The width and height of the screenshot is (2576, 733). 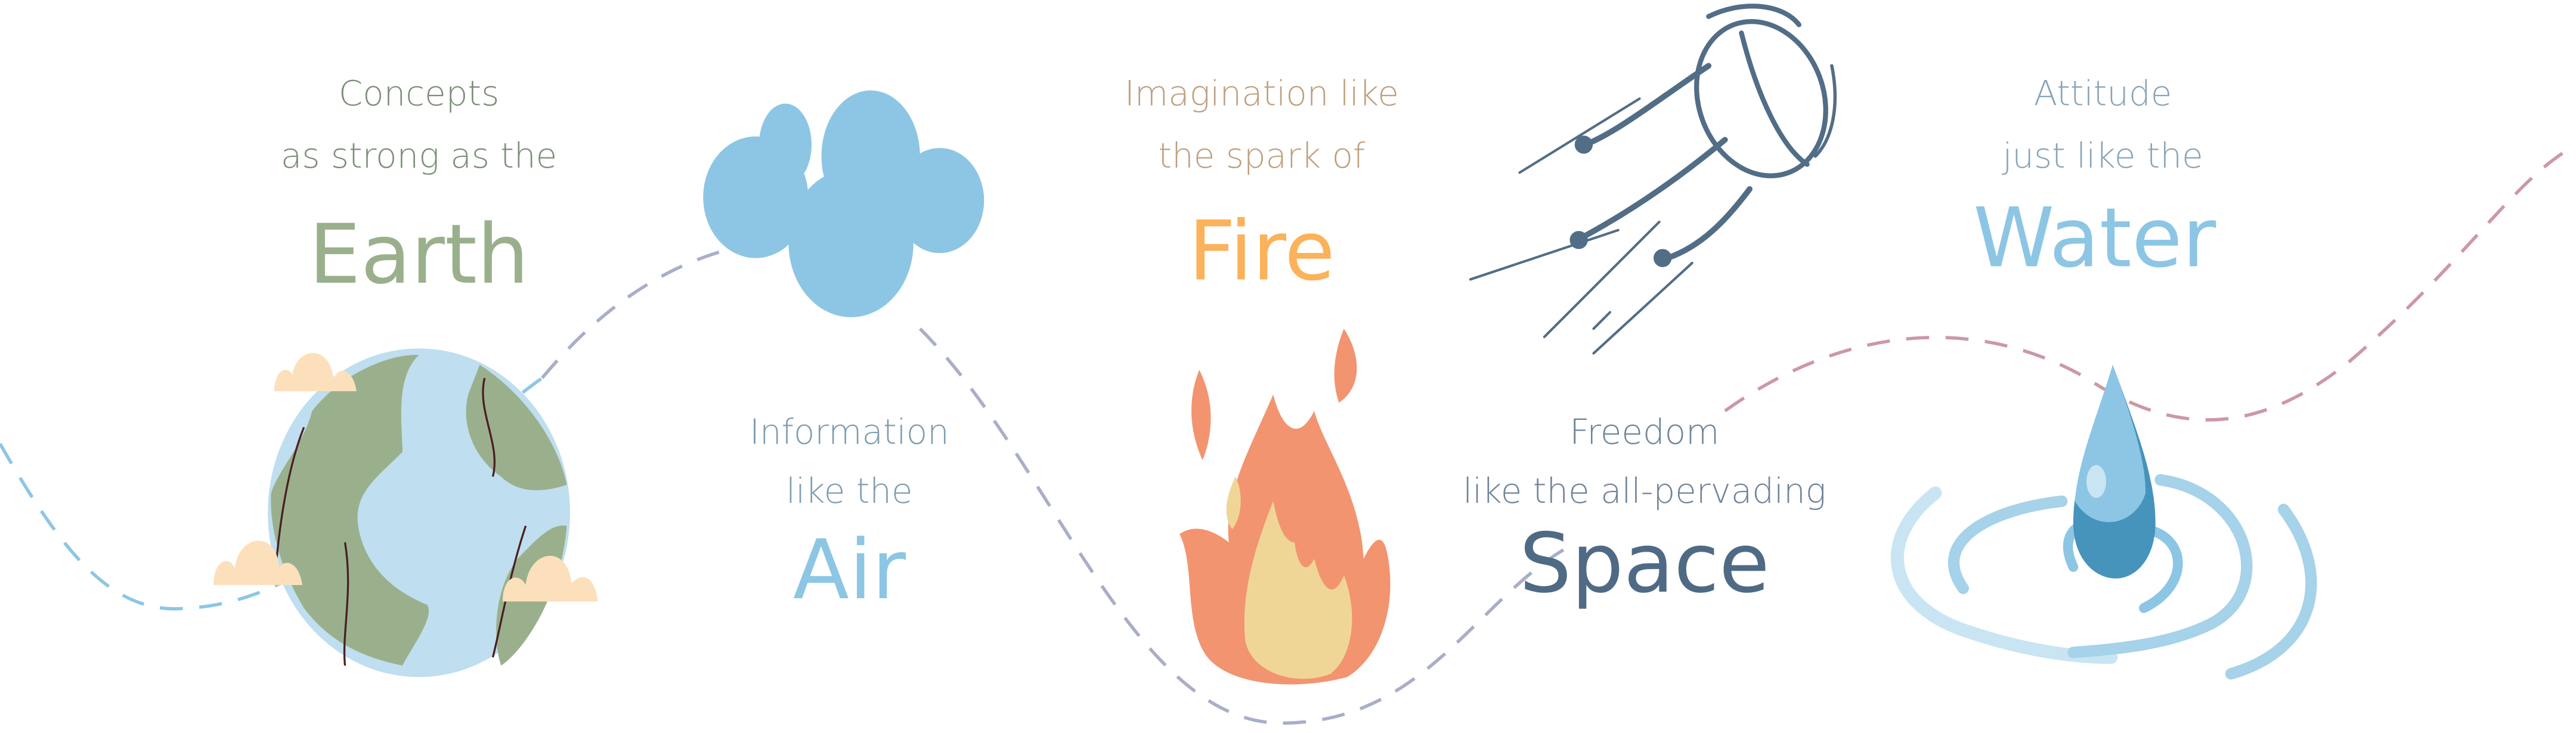 What do you see at coordinates (419, 188) in the screenshot?
I see `earth-caption: Concepts as strong as the Earth` at bounding box center [419, 188].